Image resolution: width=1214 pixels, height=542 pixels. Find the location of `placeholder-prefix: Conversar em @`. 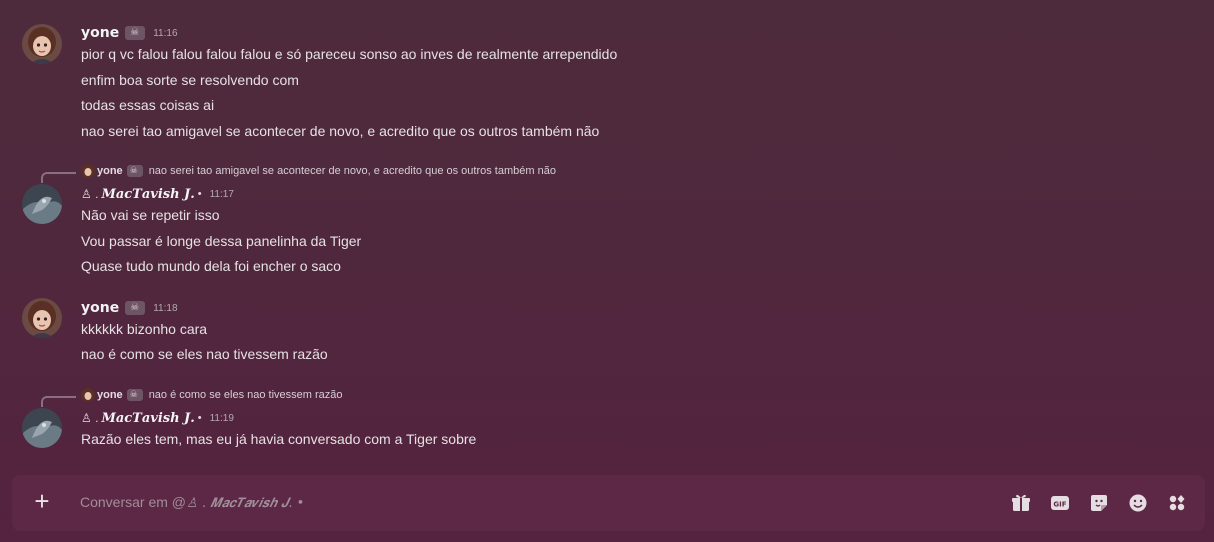

placeholder-prefix: Conversar em @ is located at coordinates (133, 502).